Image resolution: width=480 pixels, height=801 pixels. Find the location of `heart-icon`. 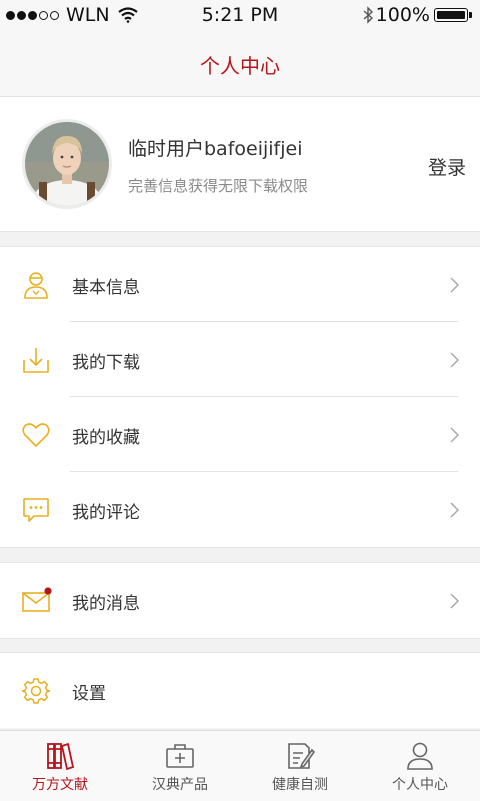

heart-icon is located at coordinates (36, 435).